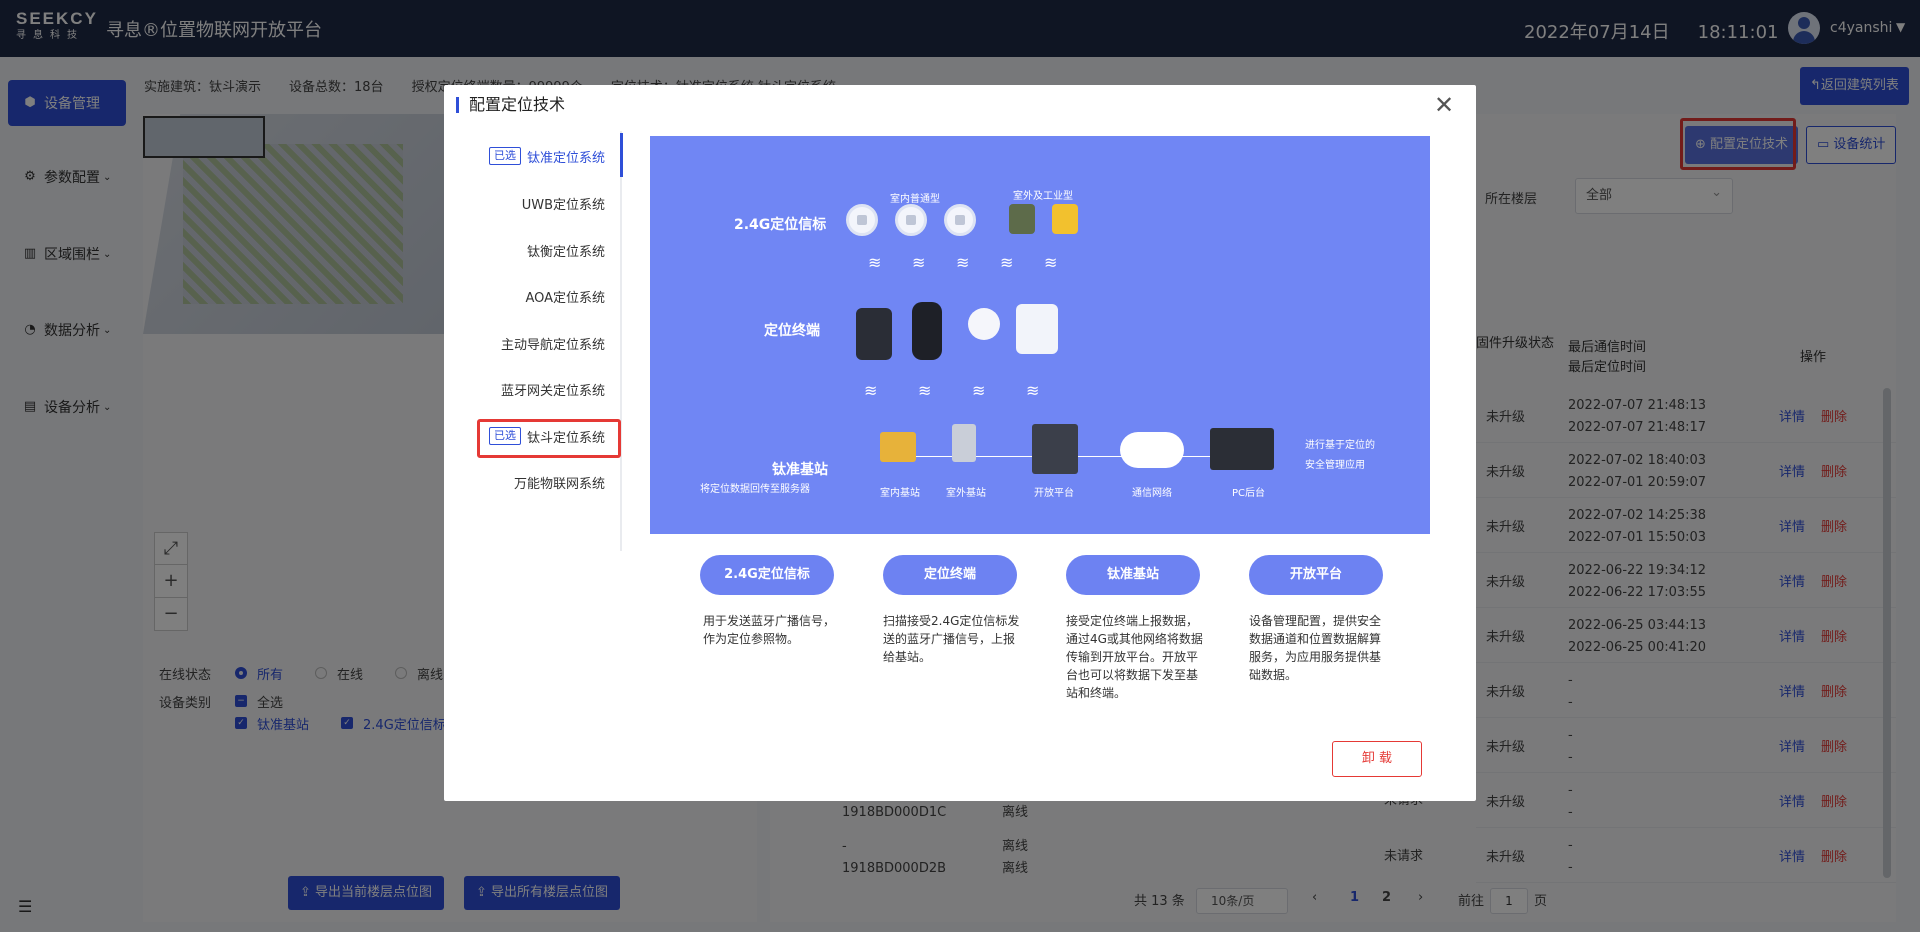  I want to click on system-label: 钛衡定位系统, so click(565, 252).